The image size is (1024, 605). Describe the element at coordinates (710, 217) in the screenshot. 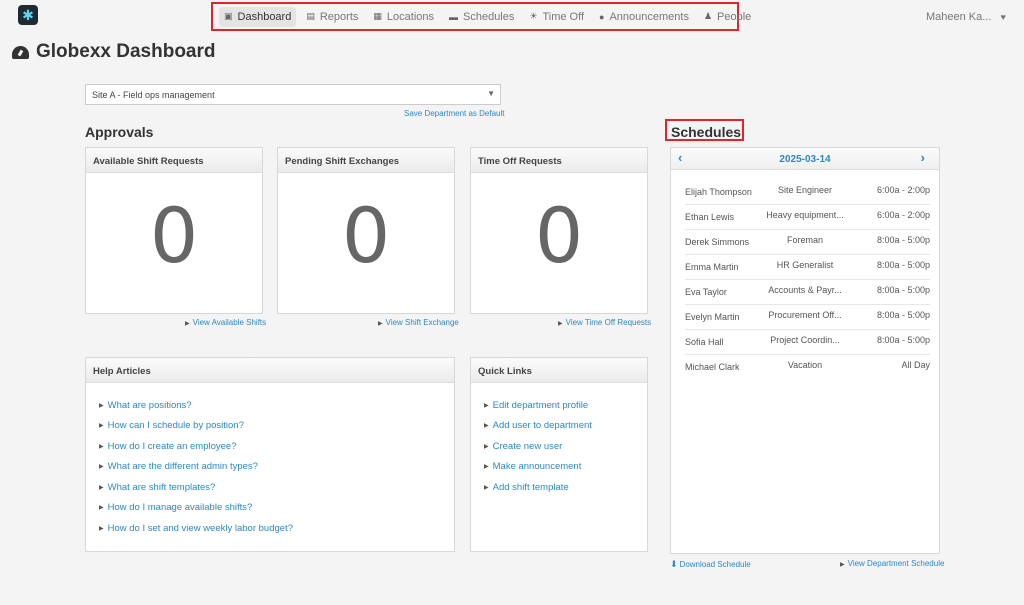

I see `employee-name: Ethan Lewis` at that location.